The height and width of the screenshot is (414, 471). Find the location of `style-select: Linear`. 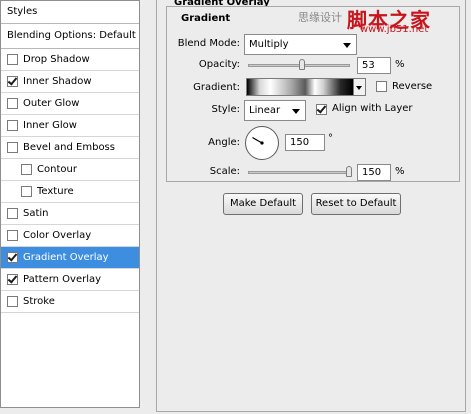

style-select: Linear is located at coordinates (275, 110).